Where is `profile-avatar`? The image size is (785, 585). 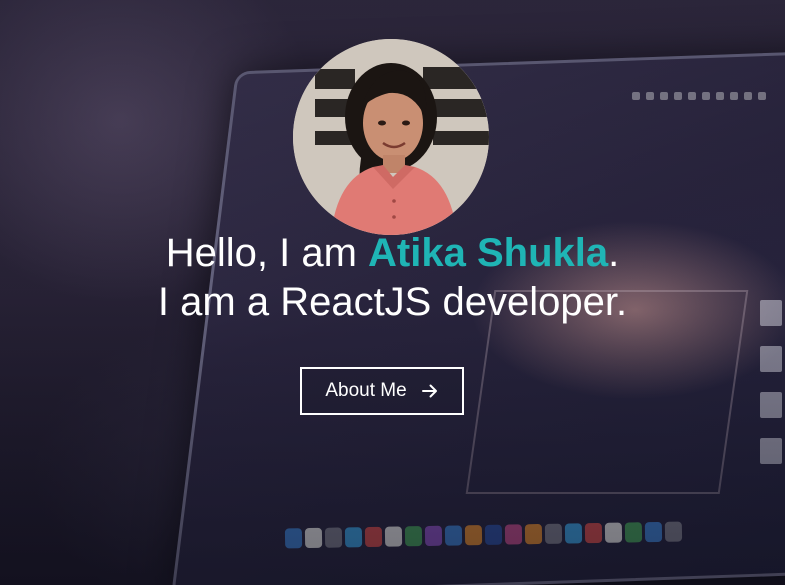 profile-avatar is located at coordinates (391, 137).